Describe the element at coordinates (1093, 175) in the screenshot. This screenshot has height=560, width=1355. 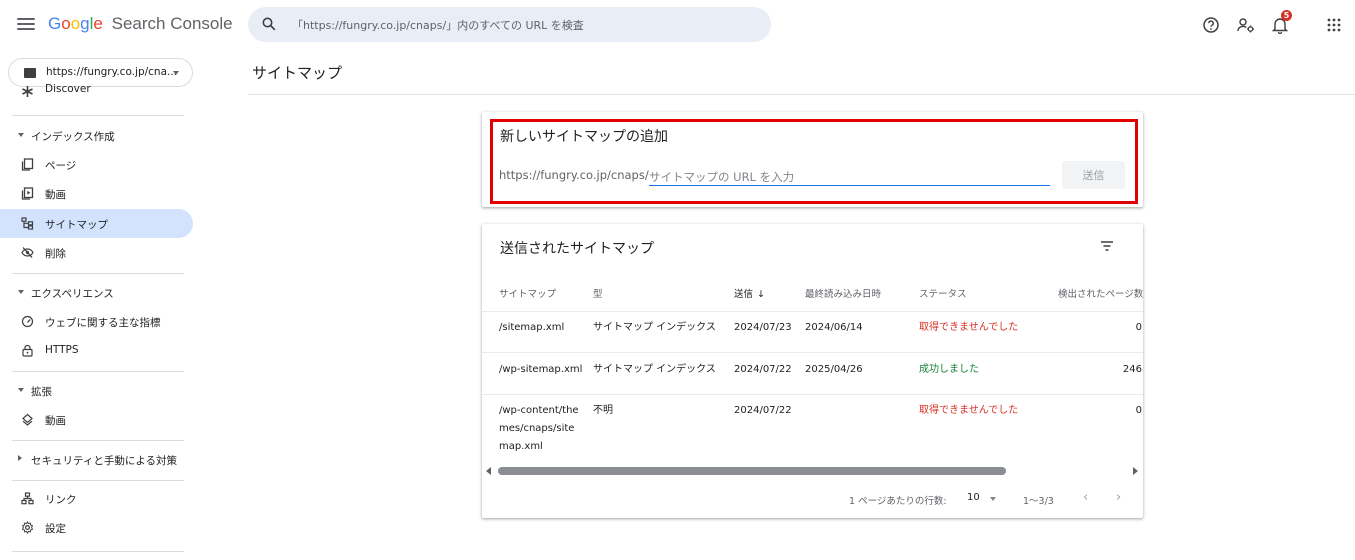
I see `submit-sitemap-button: 送信` at that location.